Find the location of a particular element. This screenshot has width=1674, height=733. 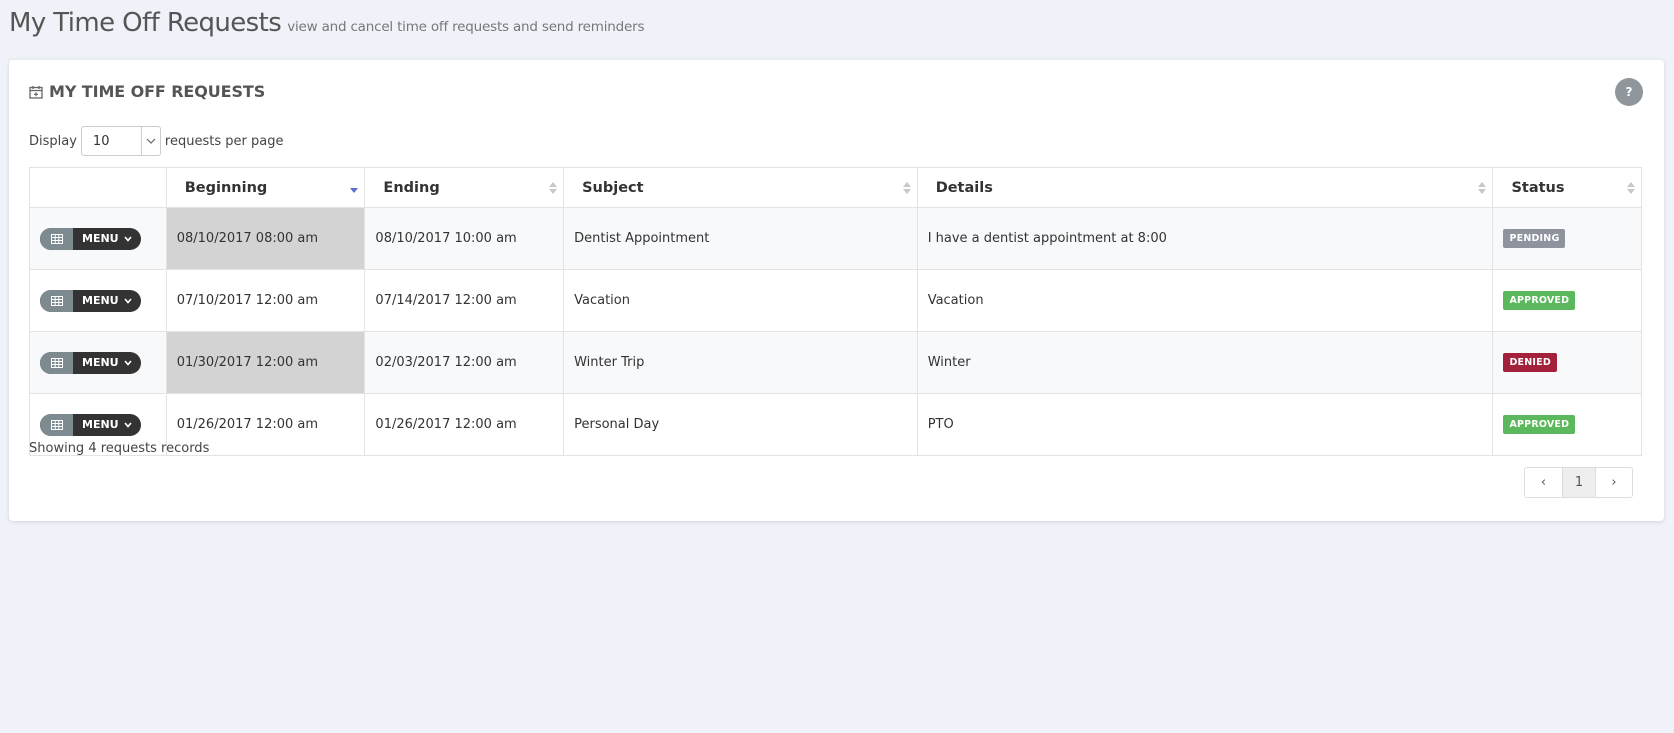

pagination: ‹ 1 › is located at coordinates (1578, 482).